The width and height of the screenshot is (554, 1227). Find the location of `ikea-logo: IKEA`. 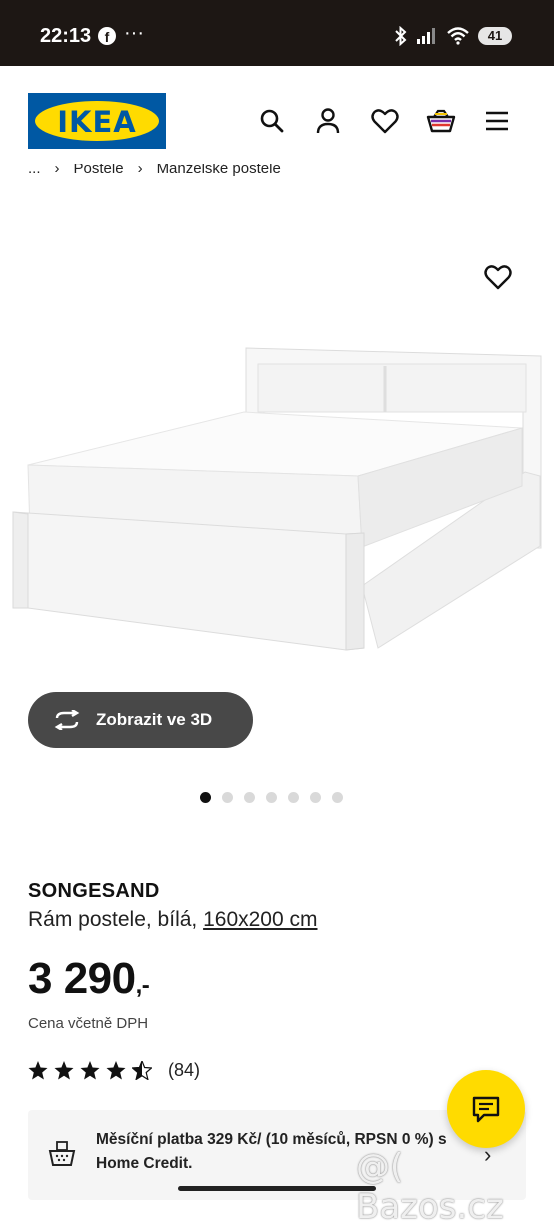

ikea-logo: IKEA is located at coordinates (97, 121).